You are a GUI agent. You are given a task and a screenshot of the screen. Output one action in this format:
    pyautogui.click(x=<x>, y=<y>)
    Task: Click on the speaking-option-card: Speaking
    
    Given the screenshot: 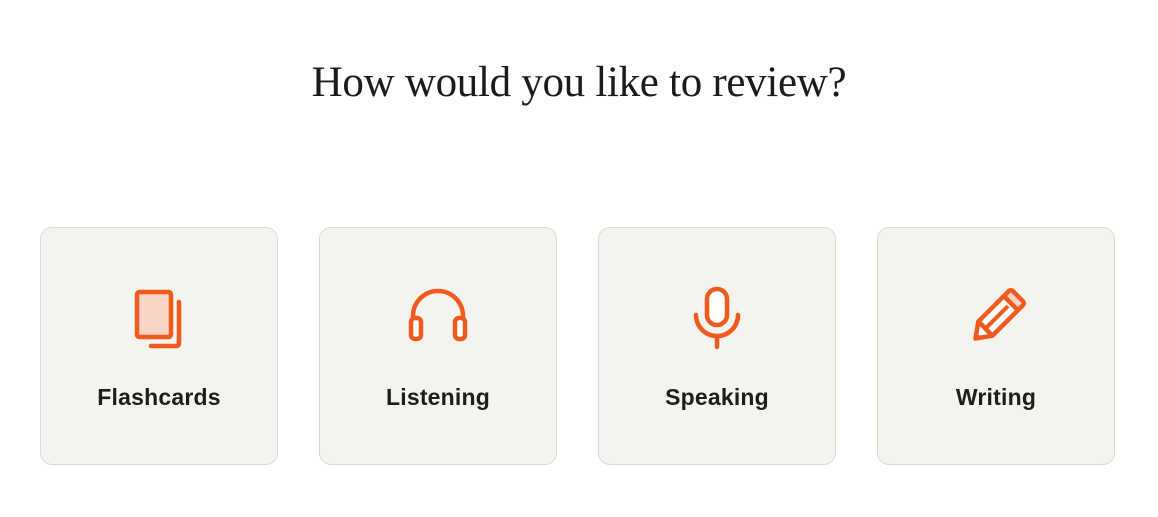 What is the action you would take?
    pyautogui.click(x=717, y=346)
    